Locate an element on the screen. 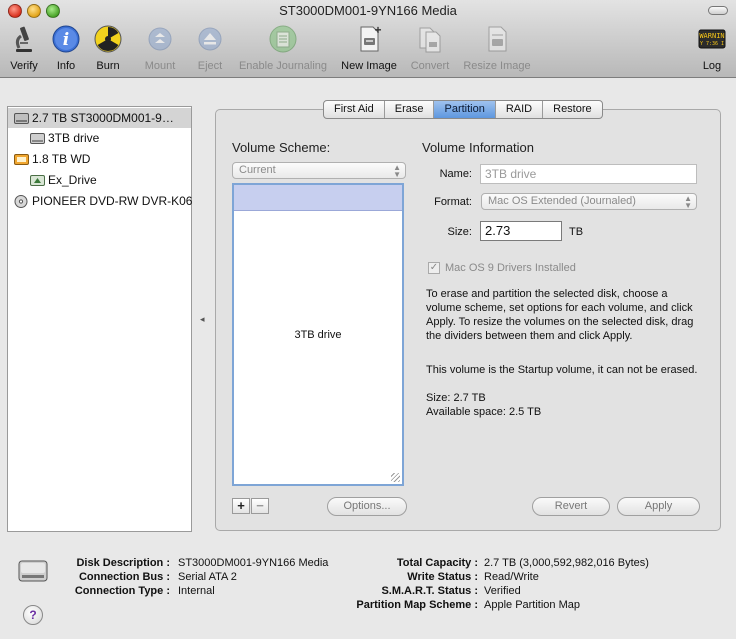 Image resolution: width=736 pixels, height=639 pixels. window-title: ST3000DM001-9YN166 Media is located at coordinates (368, 10).